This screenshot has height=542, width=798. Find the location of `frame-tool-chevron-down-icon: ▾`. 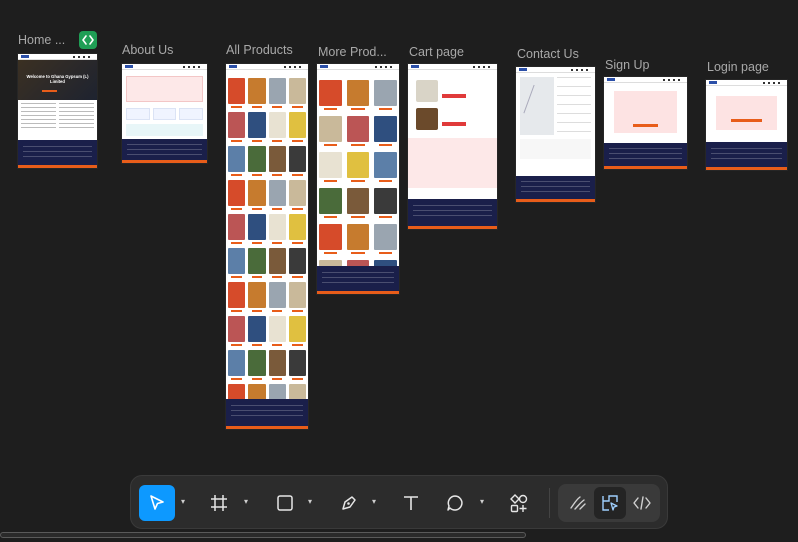

frame-tool-chevron-down-icon: ▾ is located at coordinates (246, 501).